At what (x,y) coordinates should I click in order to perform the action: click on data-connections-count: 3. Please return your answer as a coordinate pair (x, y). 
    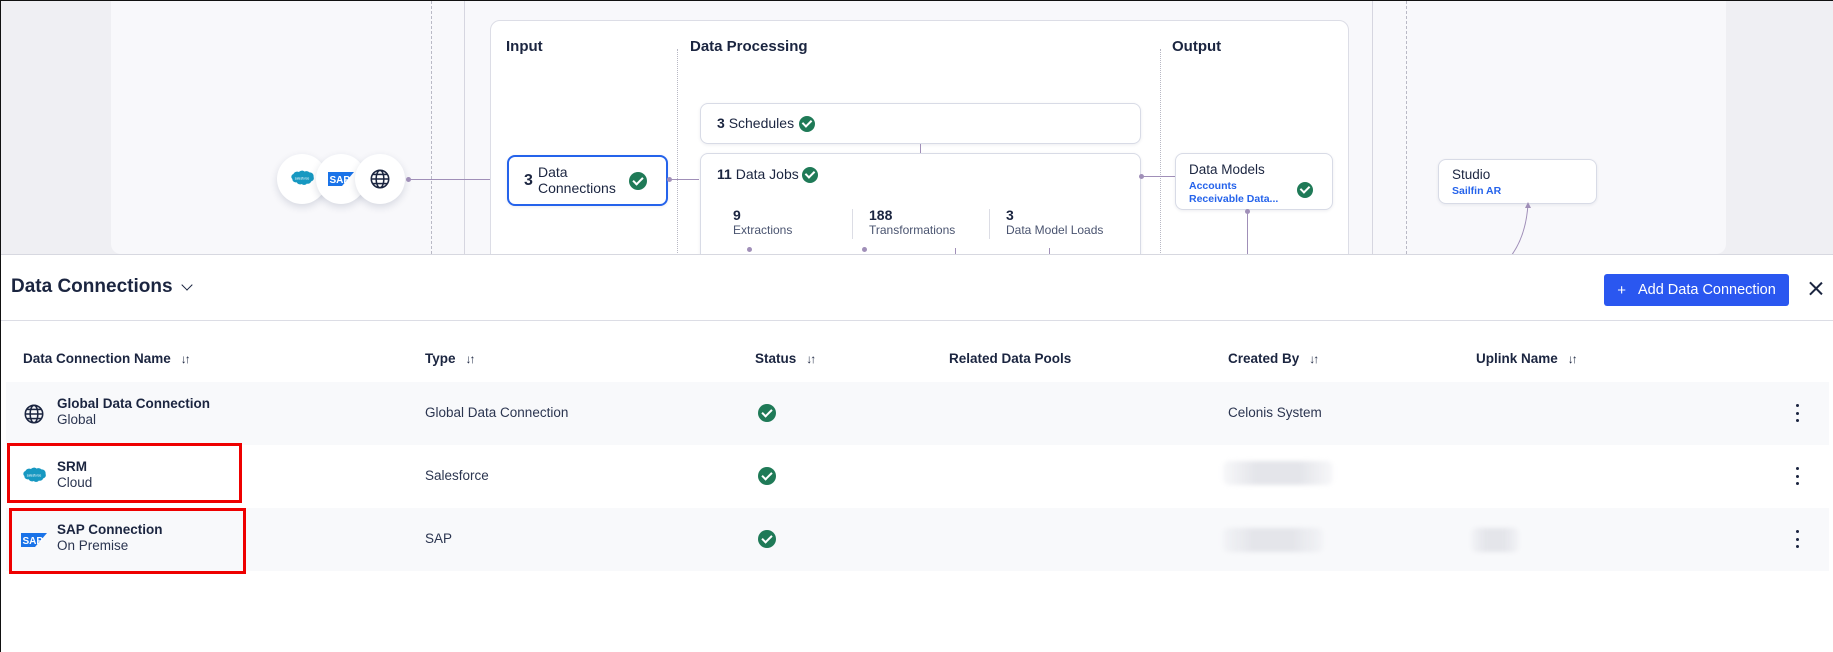
    Looking at the image, I should click on (528, 180).